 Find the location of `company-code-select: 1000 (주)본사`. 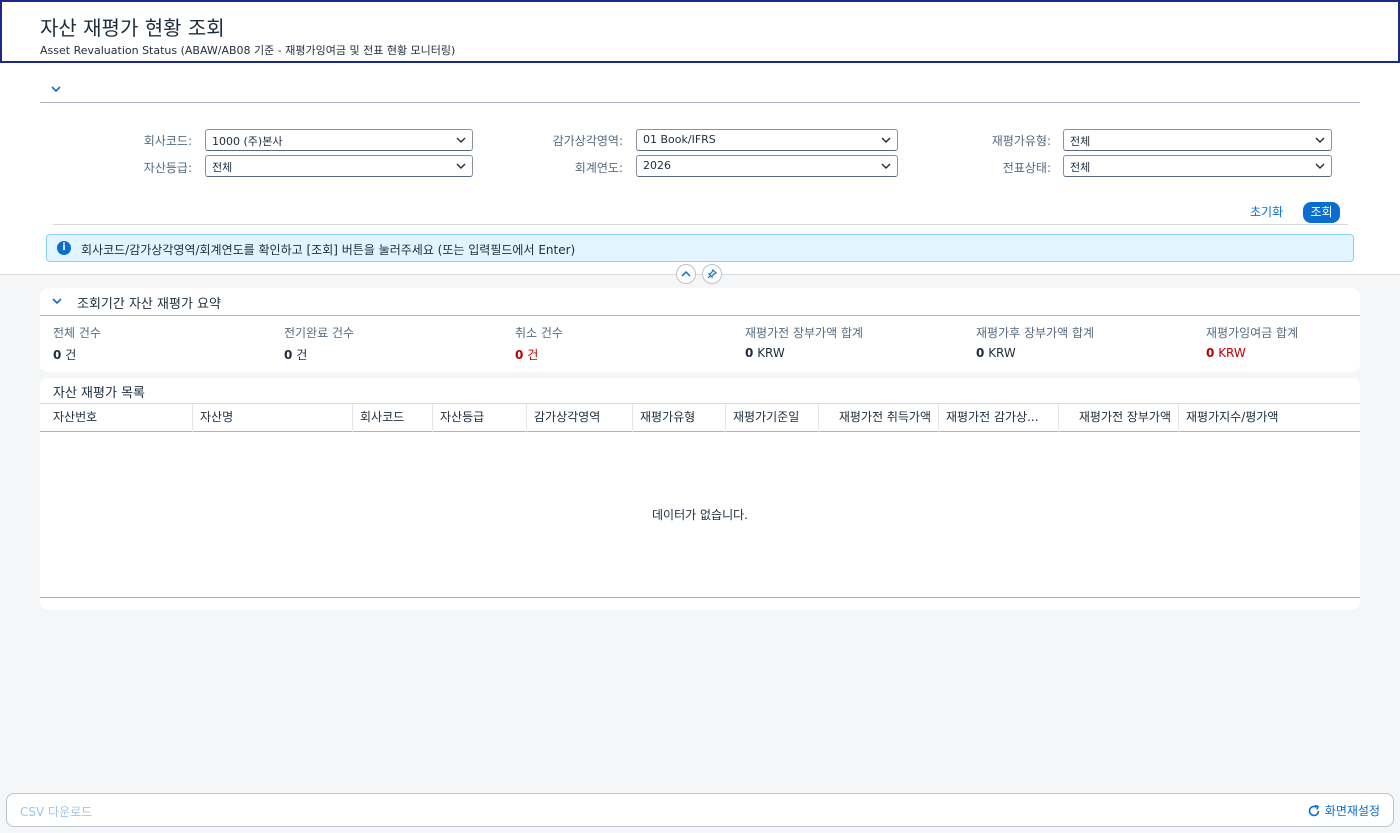

company-code-select: 1000 (주)본사 is located at coordinates (339, 140).